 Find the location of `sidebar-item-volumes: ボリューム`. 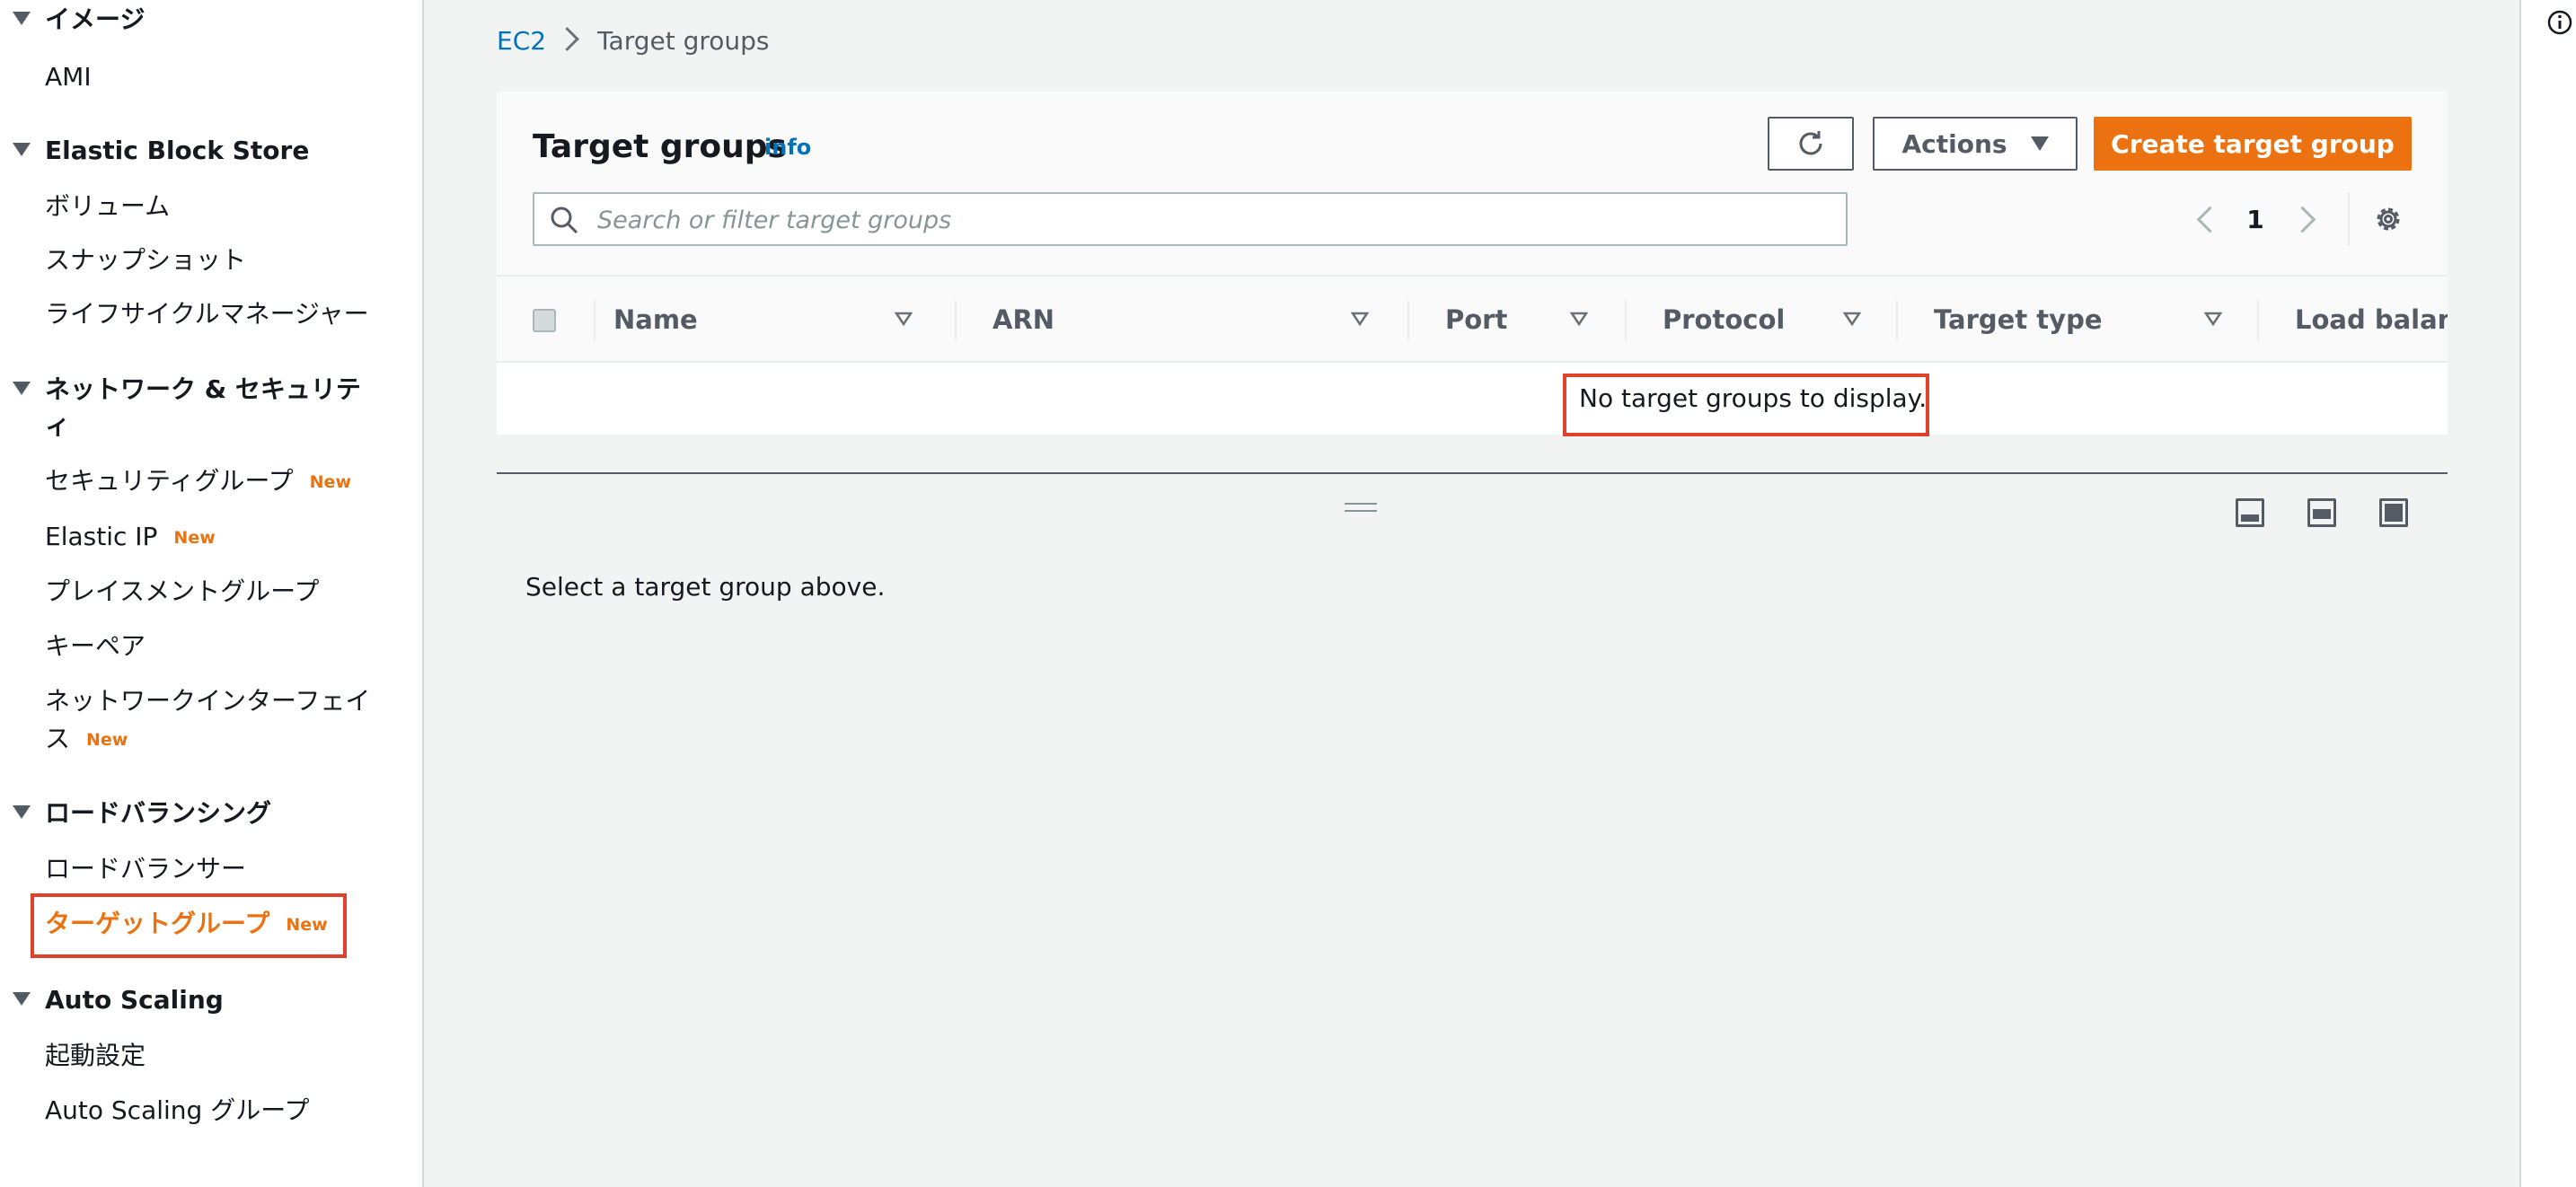

sidebar-item-volumes: ボリューム is located at coordinates (107, 206).